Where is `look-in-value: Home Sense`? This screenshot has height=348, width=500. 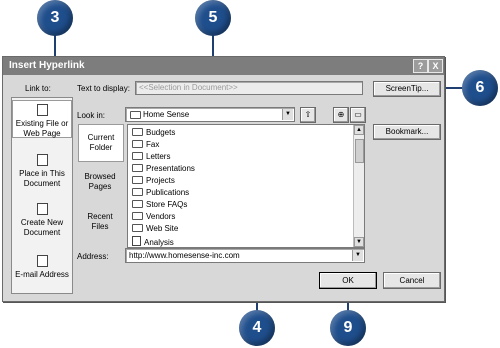
look-in-value: Home Sense is located at coordinates (166, 114).